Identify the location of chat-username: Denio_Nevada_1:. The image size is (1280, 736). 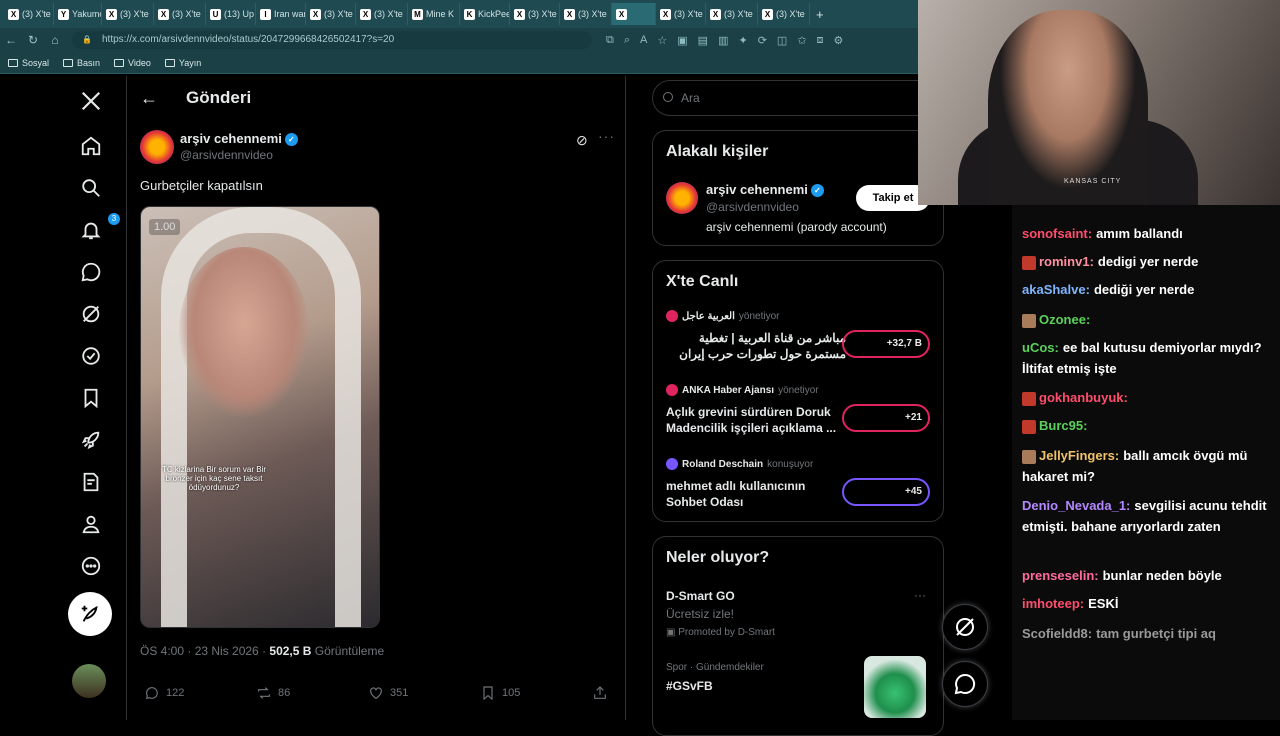
(1076, 505).